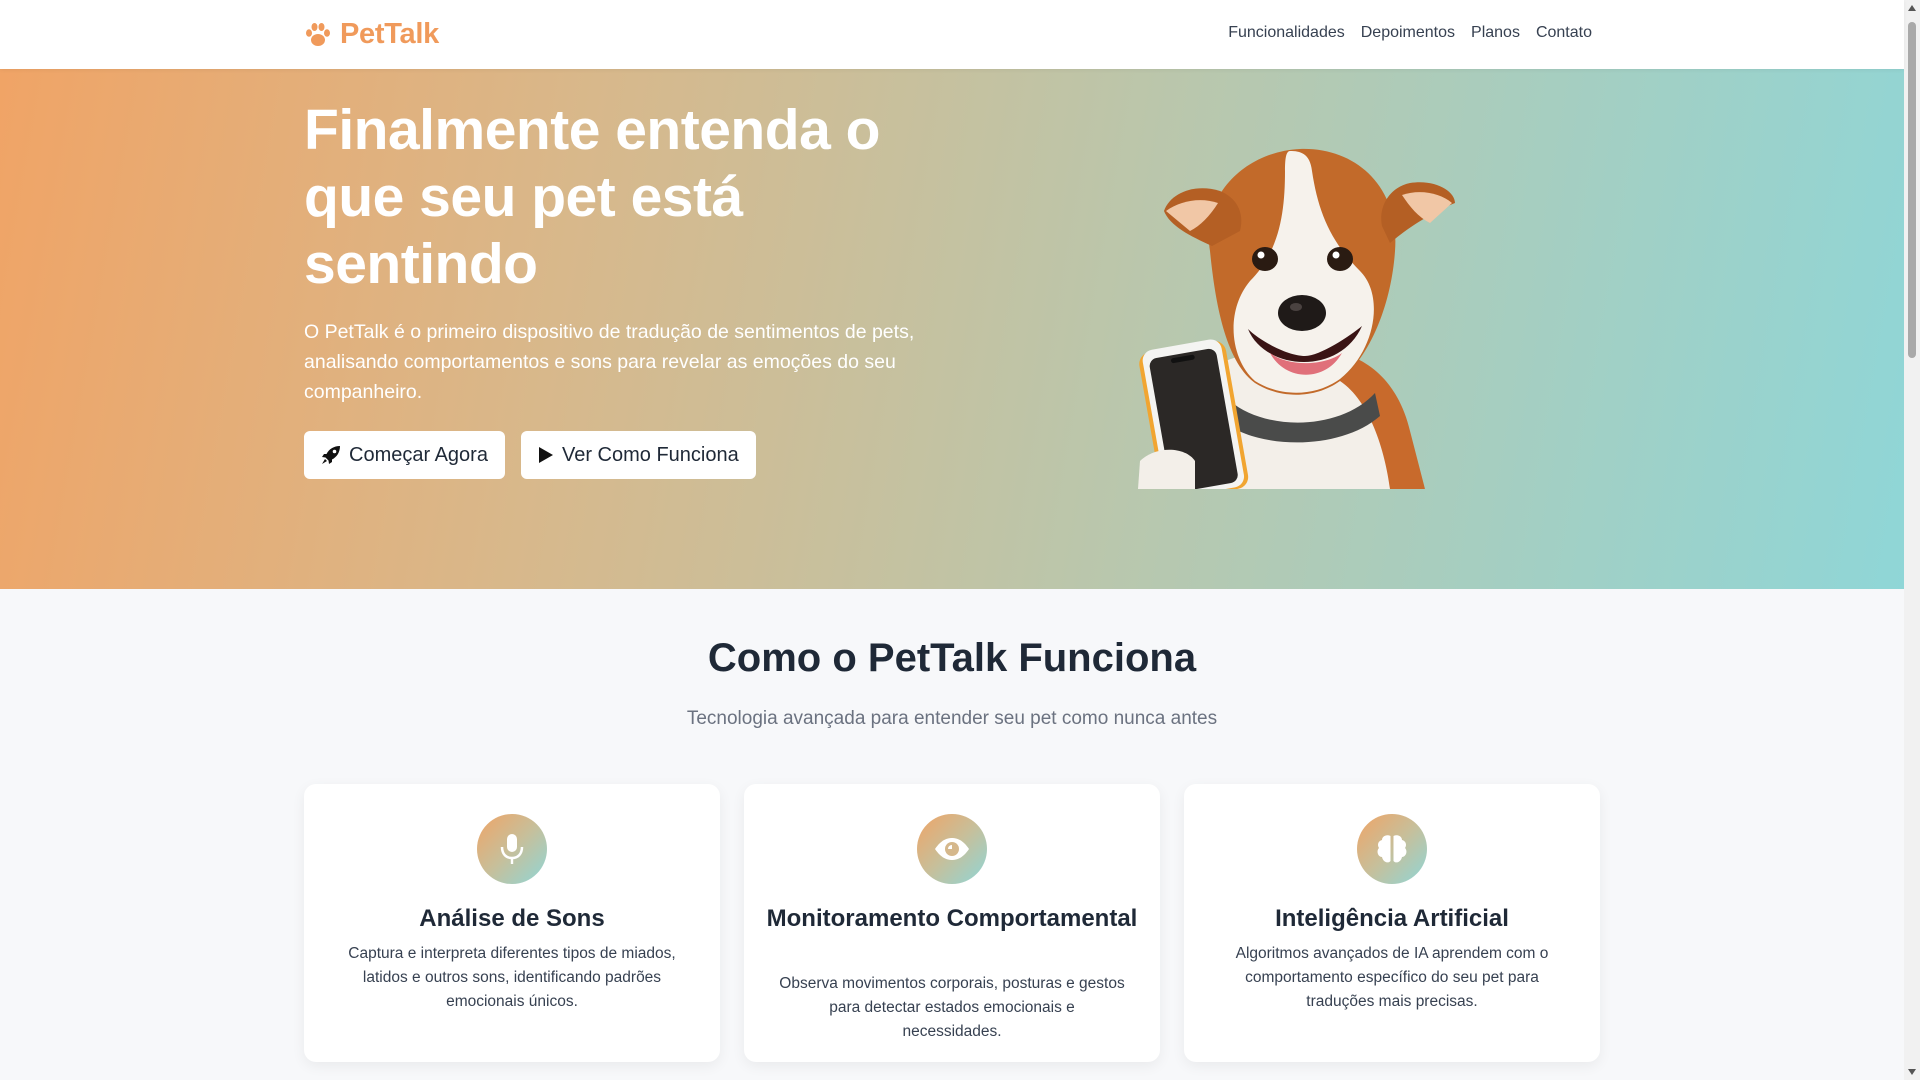 This screenshot has width=1920, height=1080. I want to click on nav-link-depoimentos: Depoimentos, so click(1408, 33).